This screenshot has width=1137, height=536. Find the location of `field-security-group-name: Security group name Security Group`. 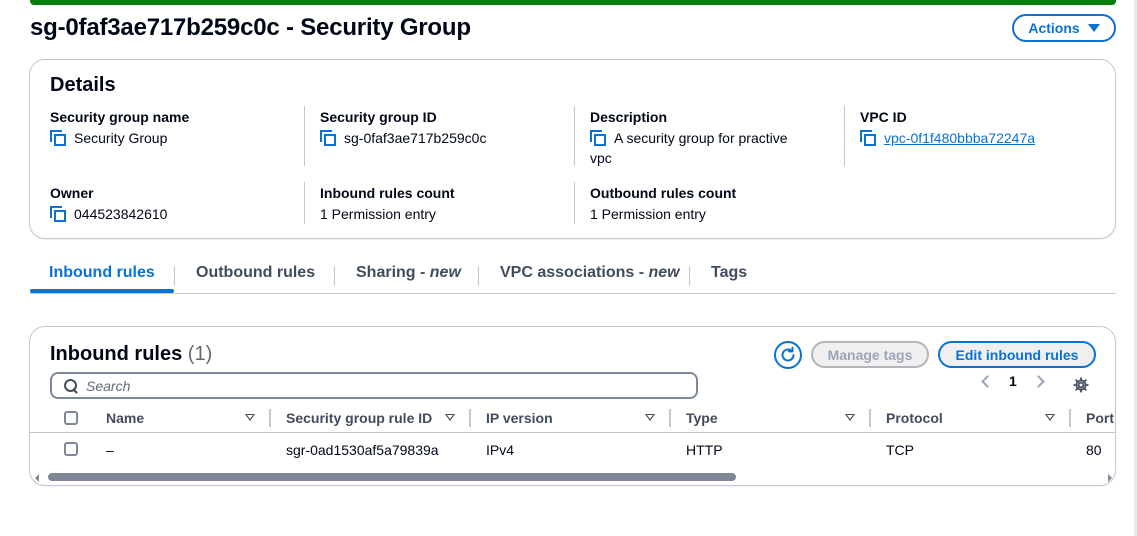

field-security-group-name: Security group name Security Group is located at coordinates (119, 128).